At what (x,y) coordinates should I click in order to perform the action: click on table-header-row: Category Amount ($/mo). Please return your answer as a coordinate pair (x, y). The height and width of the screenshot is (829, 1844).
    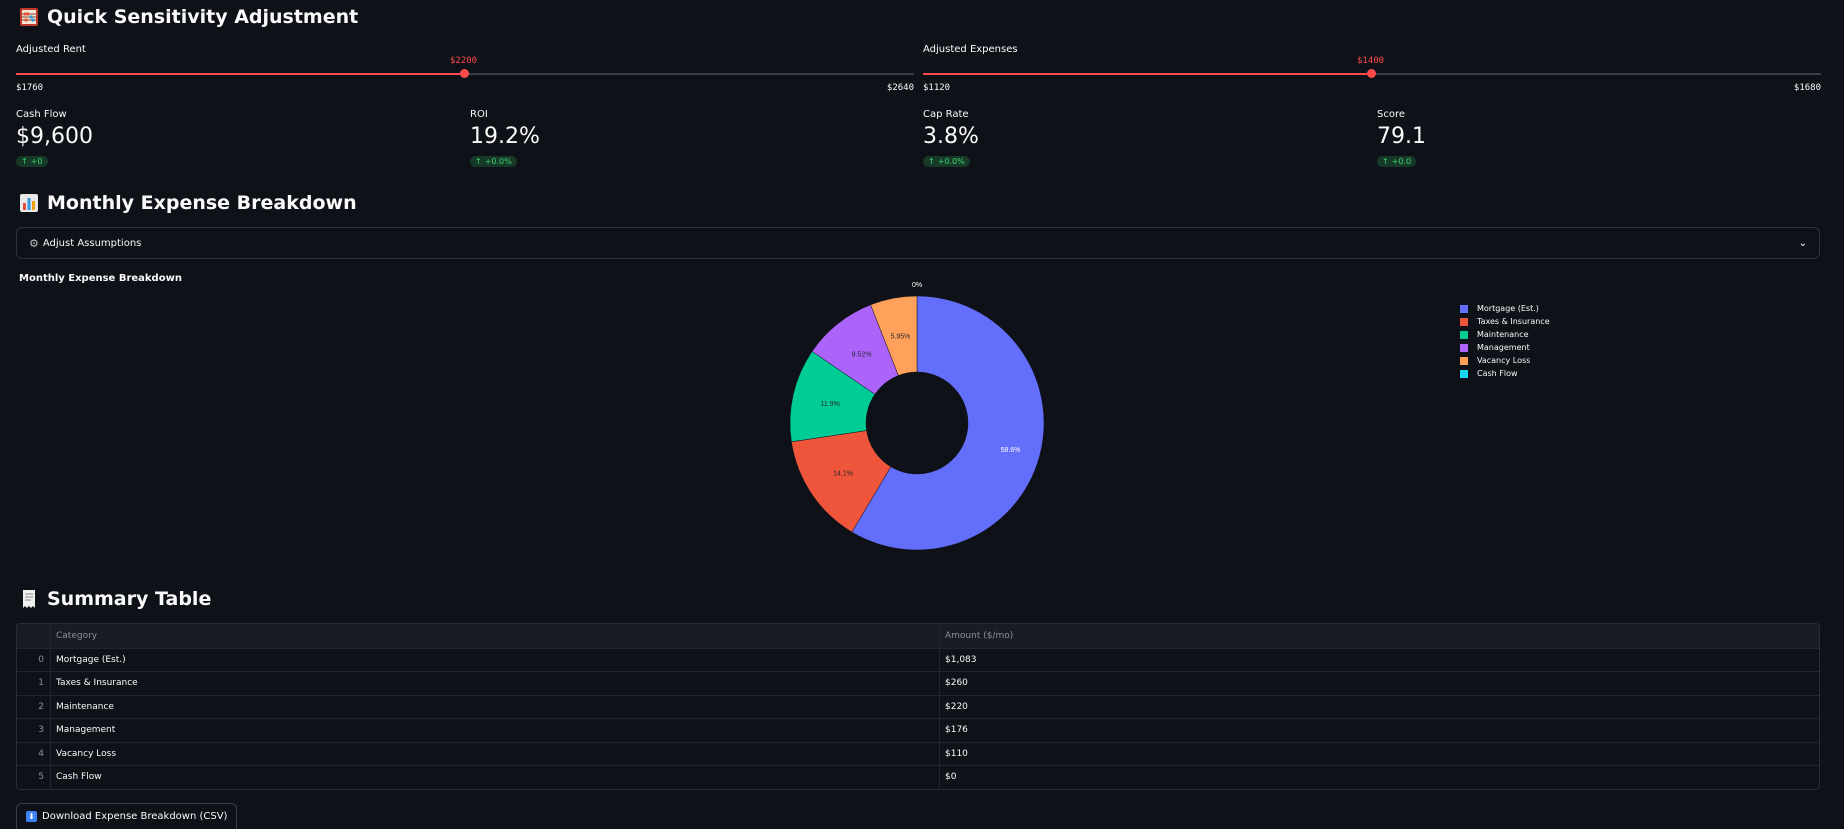
    Looking at the image, I should click on (918, 636).